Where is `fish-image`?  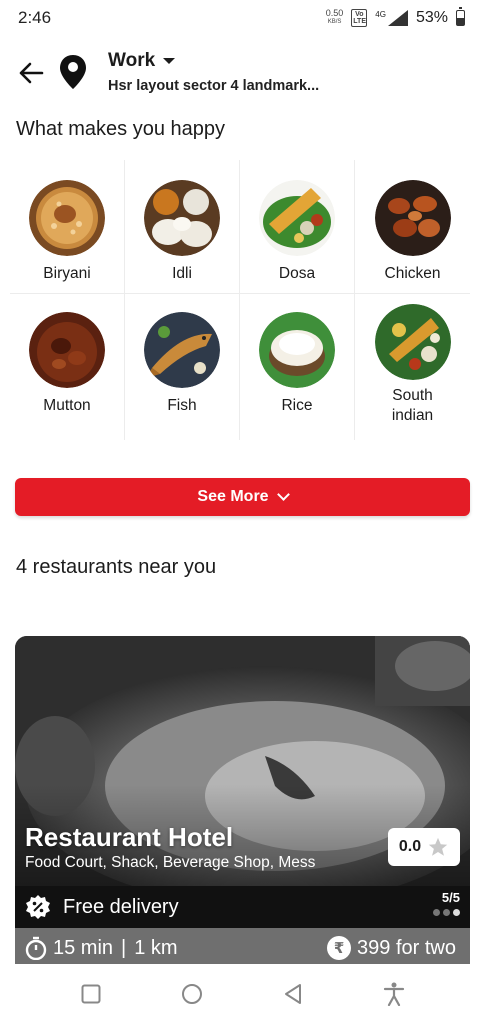 fish-image is located at coordinates (182, 350).